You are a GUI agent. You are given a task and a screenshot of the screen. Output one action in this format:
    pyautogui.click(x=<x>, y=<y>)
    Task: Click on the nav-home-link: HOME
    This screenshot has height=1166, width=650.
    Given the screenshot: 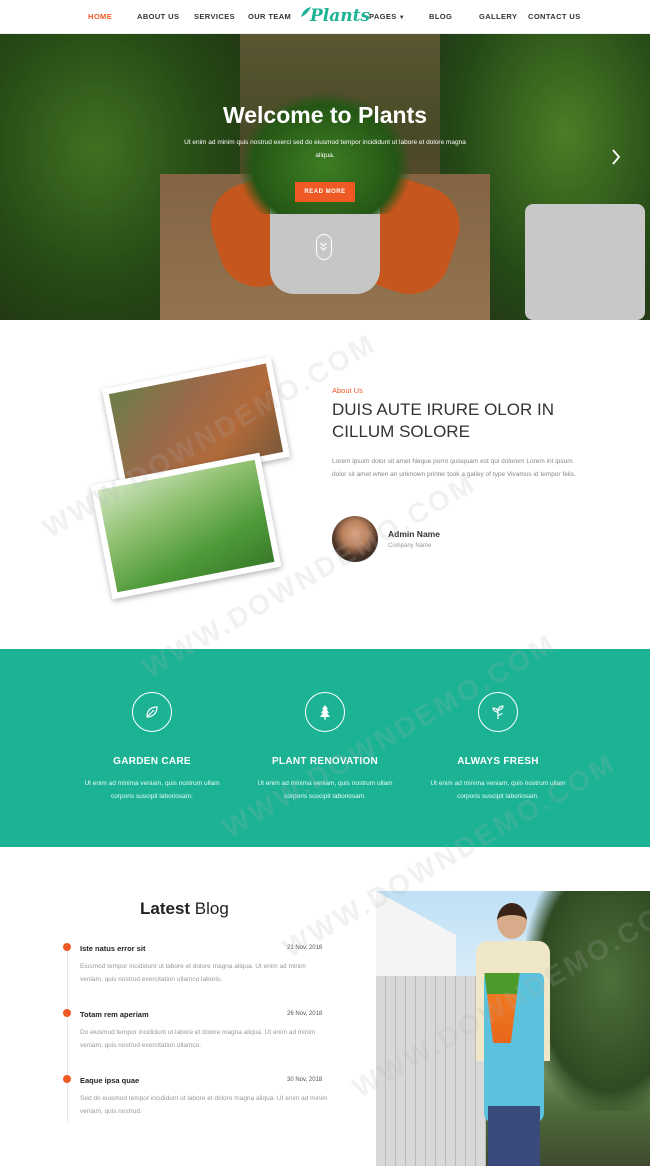 What is the action you would take?
    pyautogui.click(x=100, y=16)
    